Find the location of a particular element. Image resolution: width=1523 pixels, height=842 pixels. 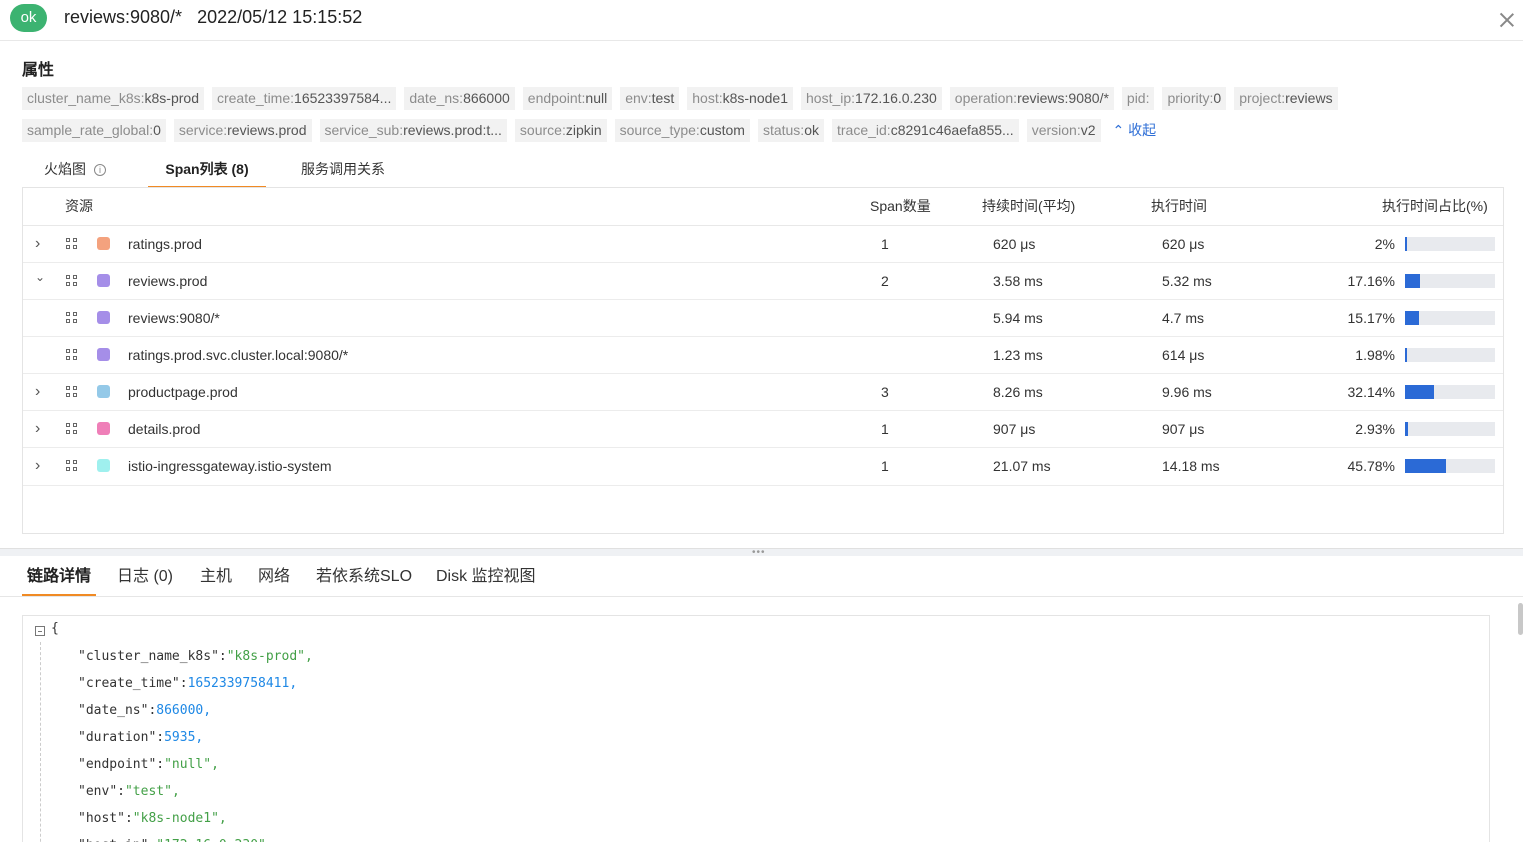

service-color-swatch is located at coordinates (103, 243).